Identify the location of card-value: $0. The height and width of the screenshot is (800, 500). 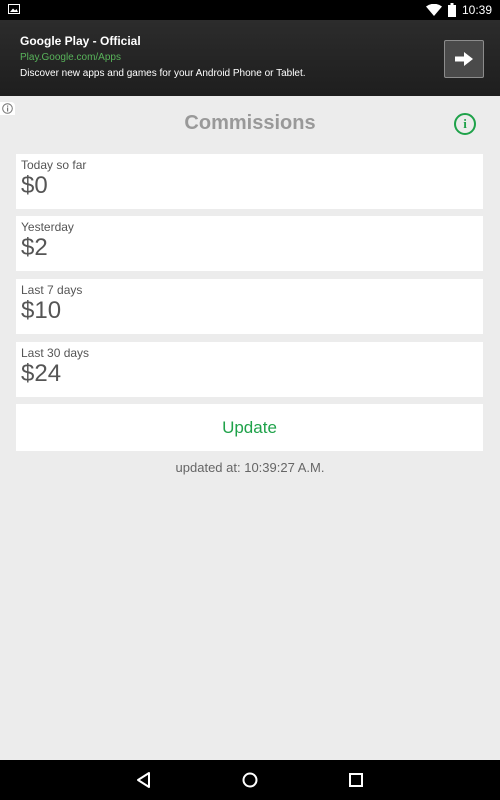
(34, 185).